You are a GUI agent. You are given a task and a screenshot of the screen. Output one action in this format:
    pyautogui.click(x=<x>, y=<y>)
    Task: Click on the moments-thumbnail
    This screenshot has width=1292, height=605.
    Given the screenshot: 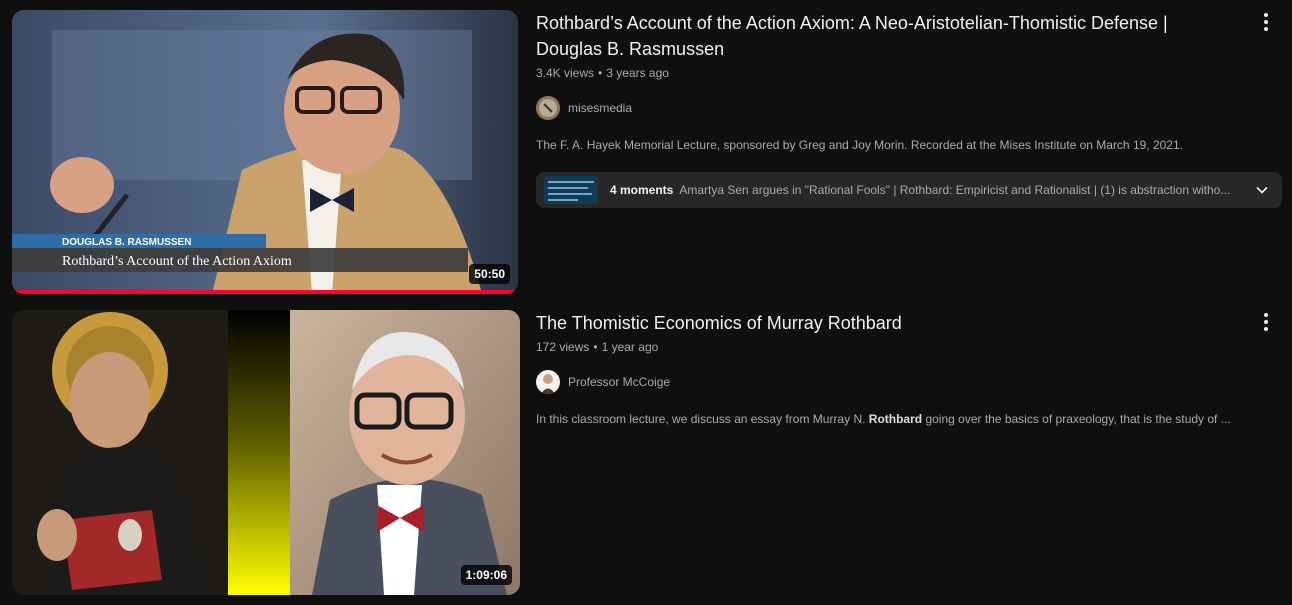 What is the action you would take?
    pyautogui.click(x=571, y=190)
    